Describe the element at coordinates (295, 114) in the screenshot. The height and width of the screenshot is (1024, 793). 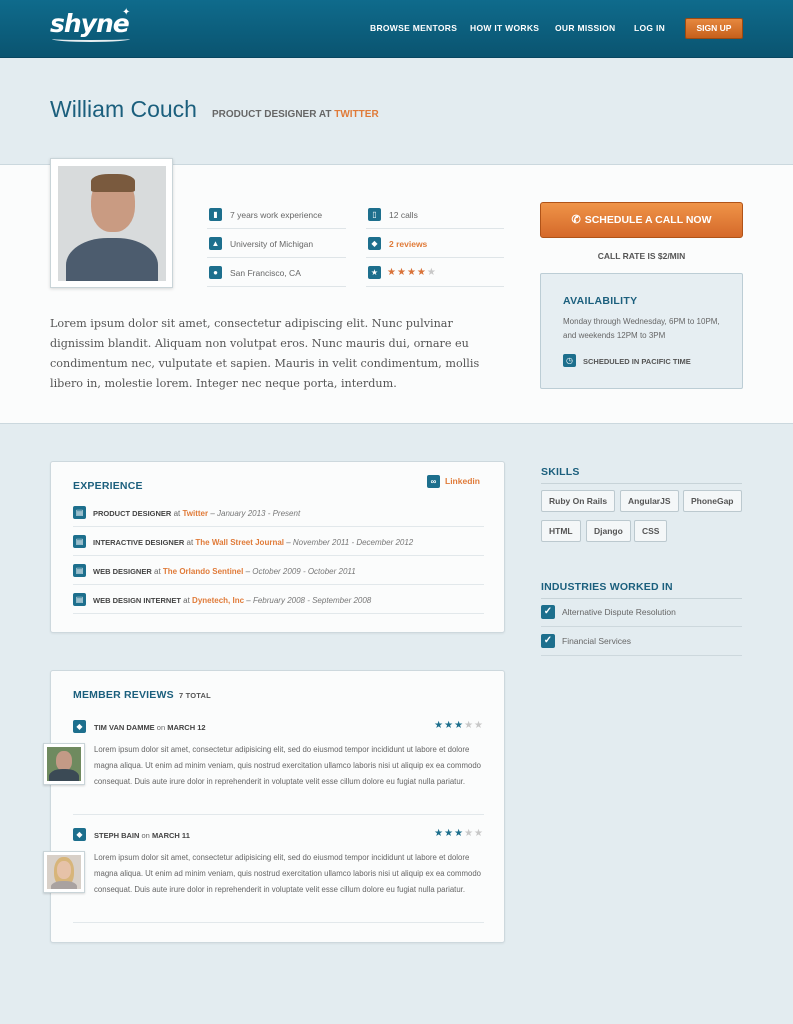
I see `mentor-role: PRODUCT DESIGNER AT TWITTER` at that location.